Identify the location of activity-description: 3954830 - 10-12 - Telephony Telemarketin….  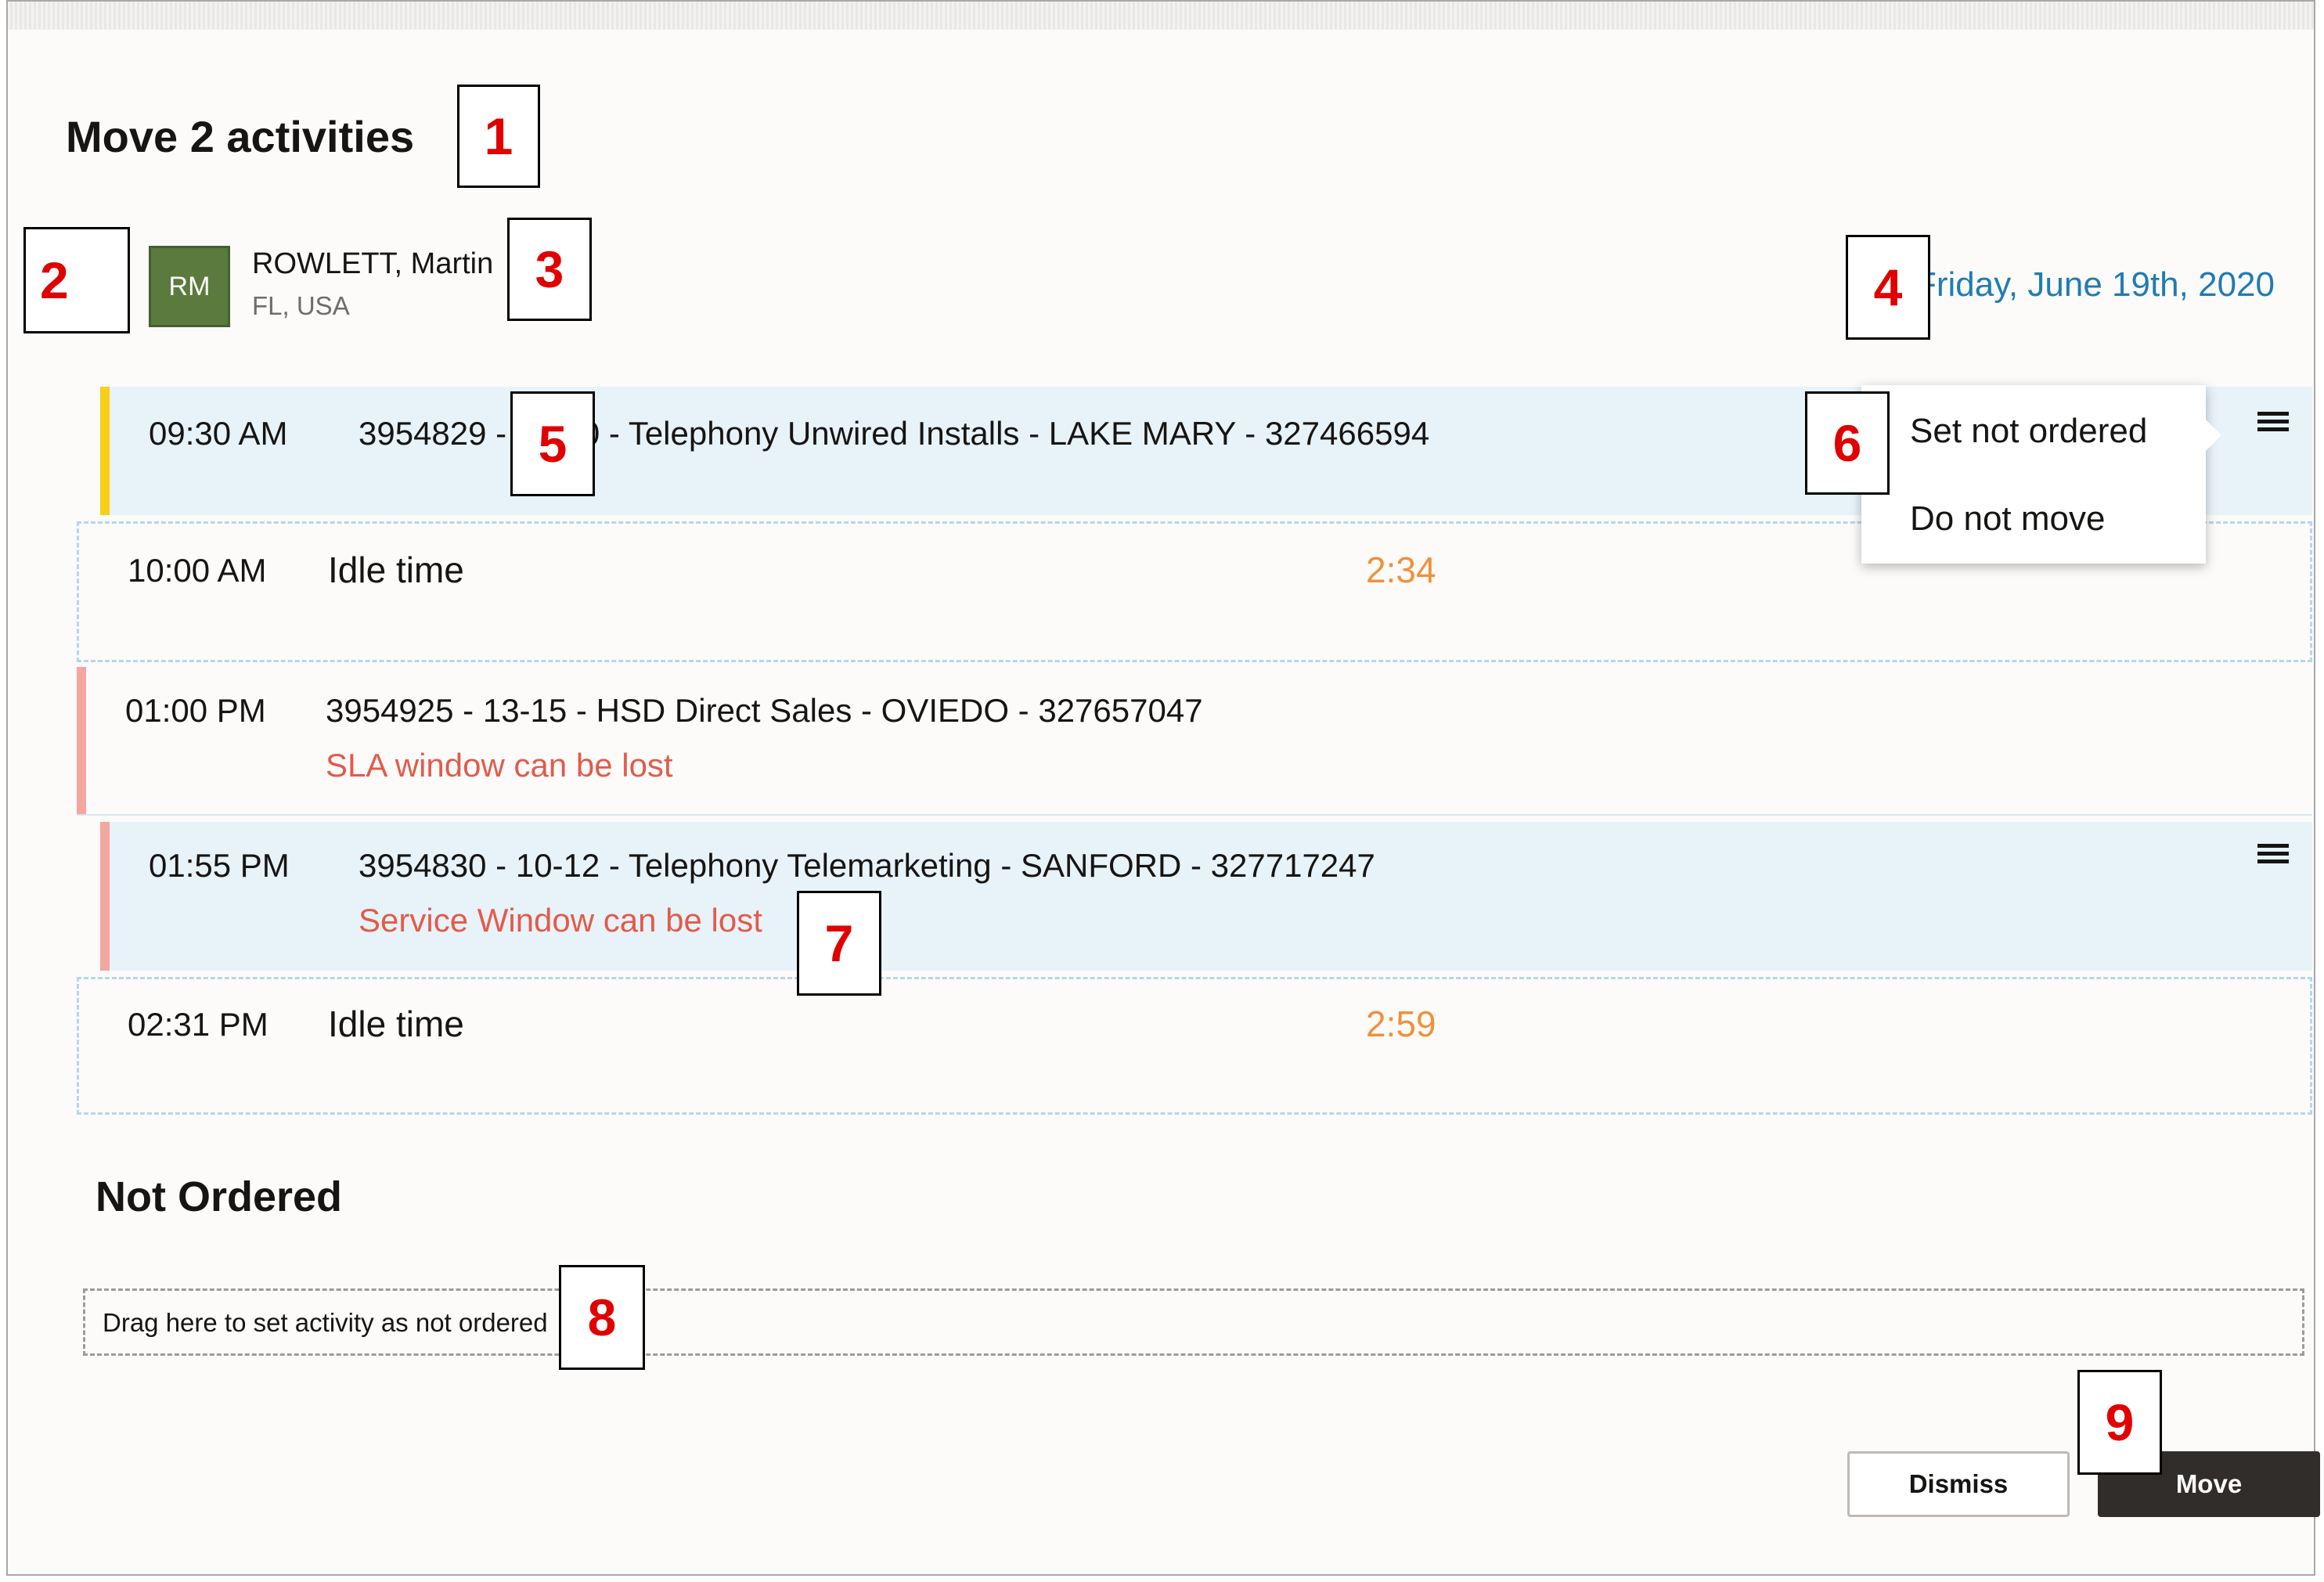
(867, 865).